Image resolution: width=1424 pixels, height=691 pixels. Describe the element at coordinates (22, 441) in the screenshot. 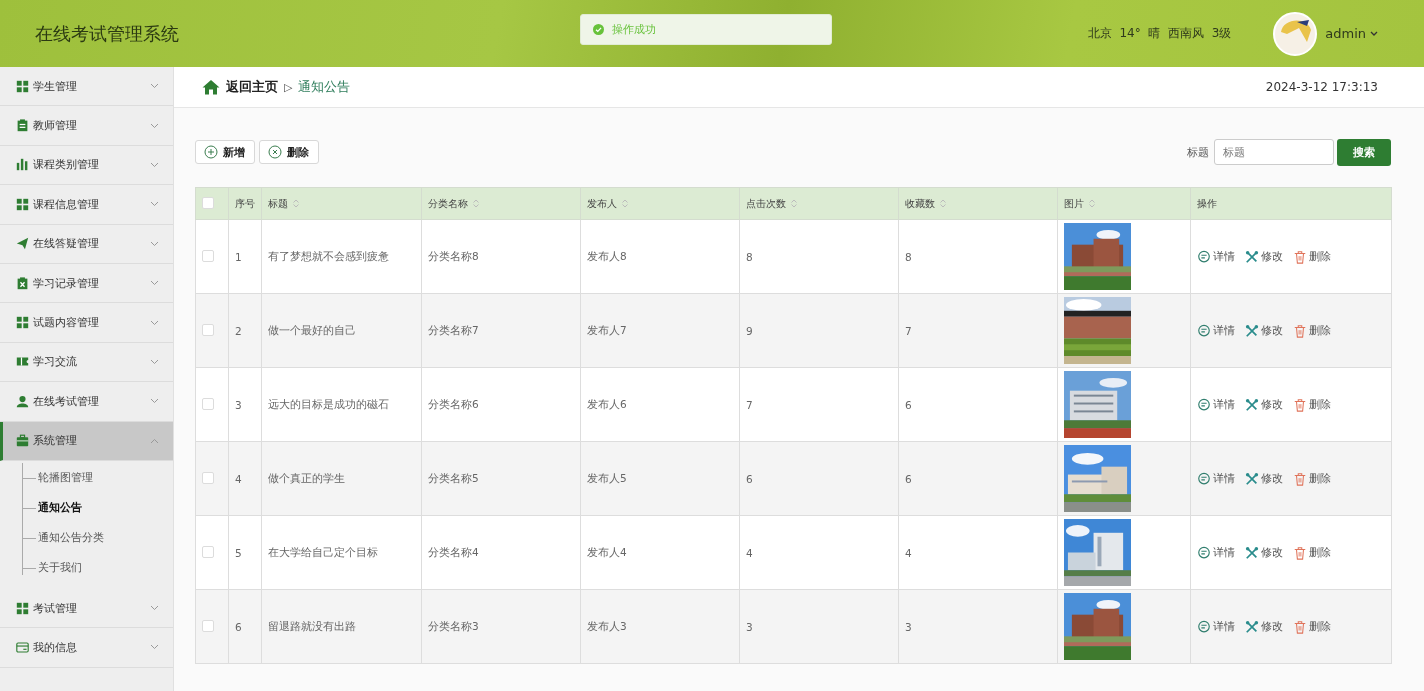

I see `briefcase-icon` at that location.